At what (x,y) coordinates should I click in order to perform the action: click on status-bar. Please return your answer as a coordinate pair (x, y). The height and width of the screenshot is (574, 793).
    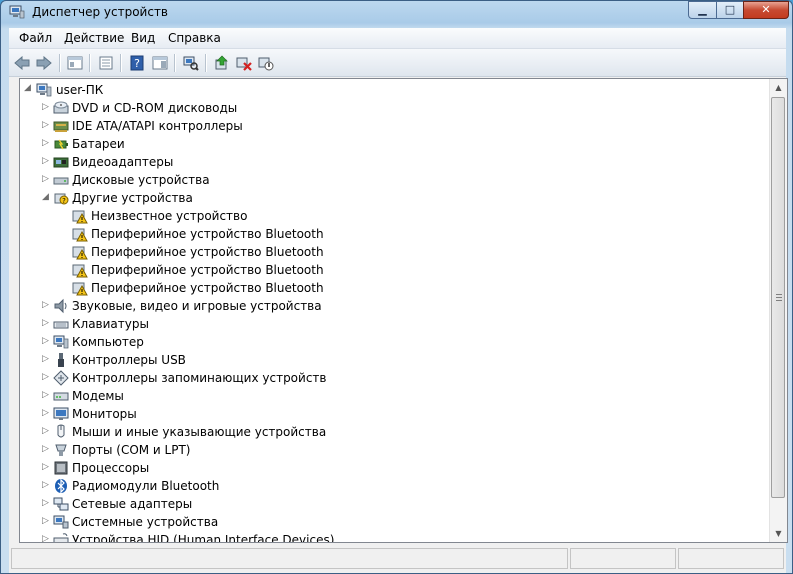
    Looking at the image, I should click on (397, 558).